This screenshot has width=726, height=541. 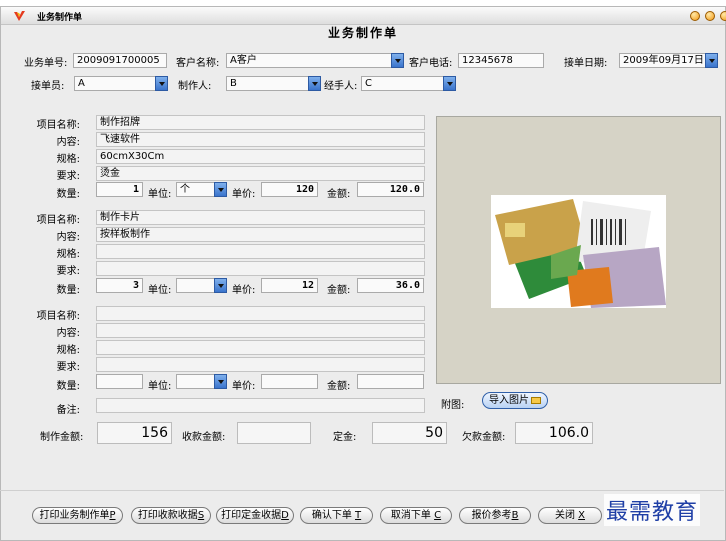 I want to click on item3-content-field, so click(x=260, y=330).